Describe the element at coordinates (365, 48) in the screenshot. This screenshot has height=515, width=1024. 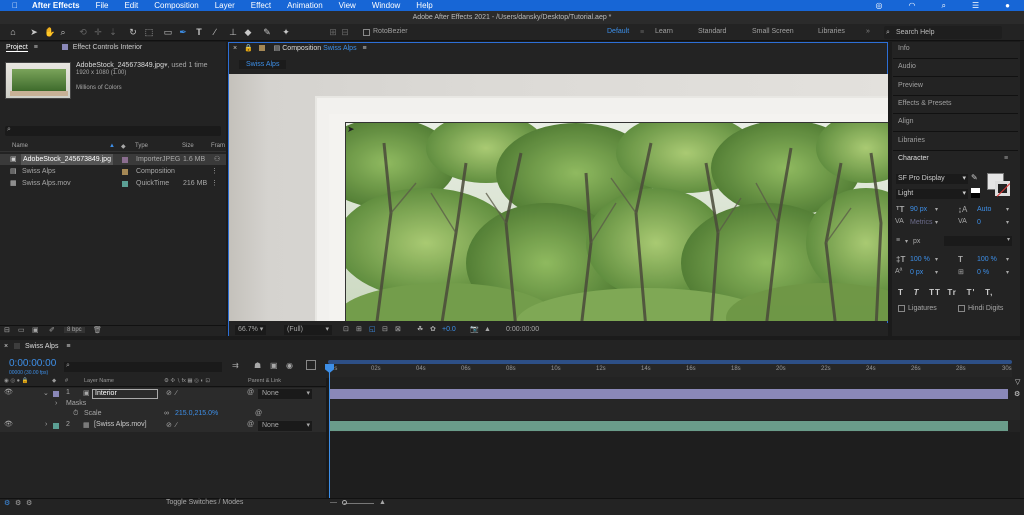
I see `comp-menu-icon: ≡` at that location.